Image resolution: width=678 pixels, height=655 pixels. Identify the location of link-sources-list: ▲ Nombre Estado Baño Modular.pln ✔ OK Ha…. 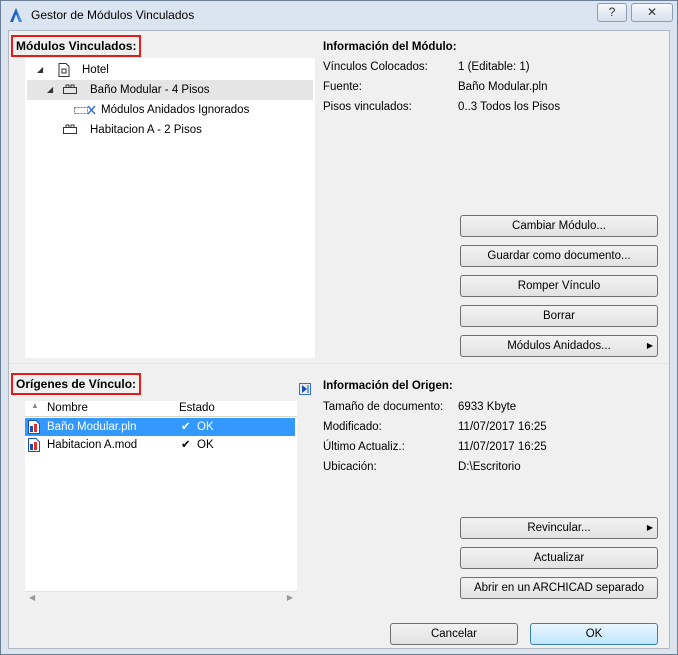
(161, 496).